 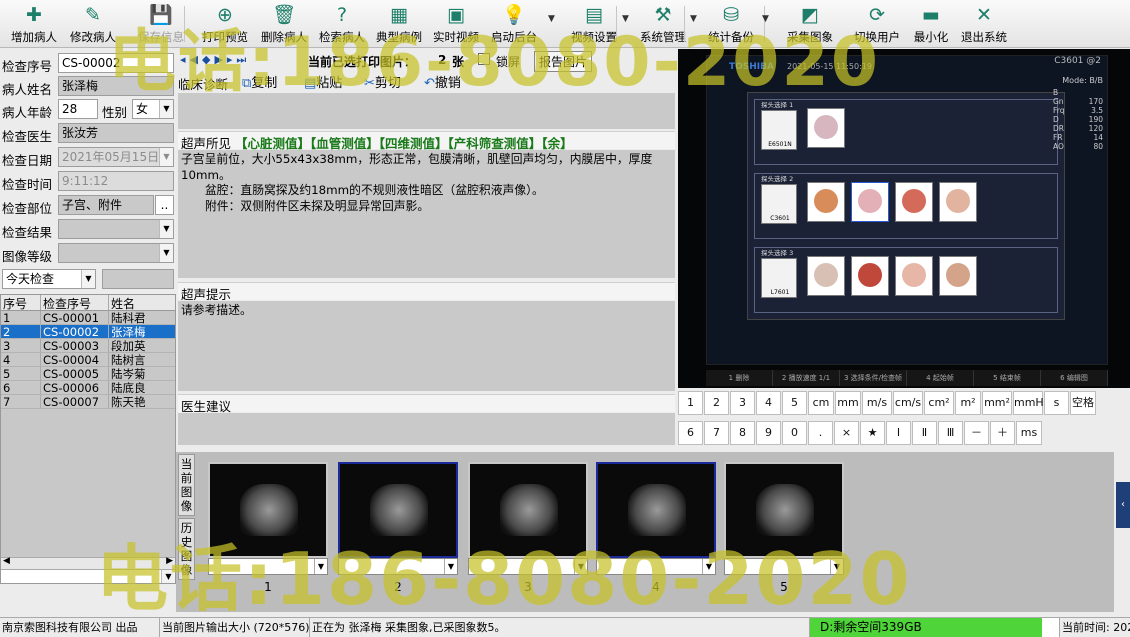 I want to click on tab-current-images: 当前图像, so click(x=186, y=485).